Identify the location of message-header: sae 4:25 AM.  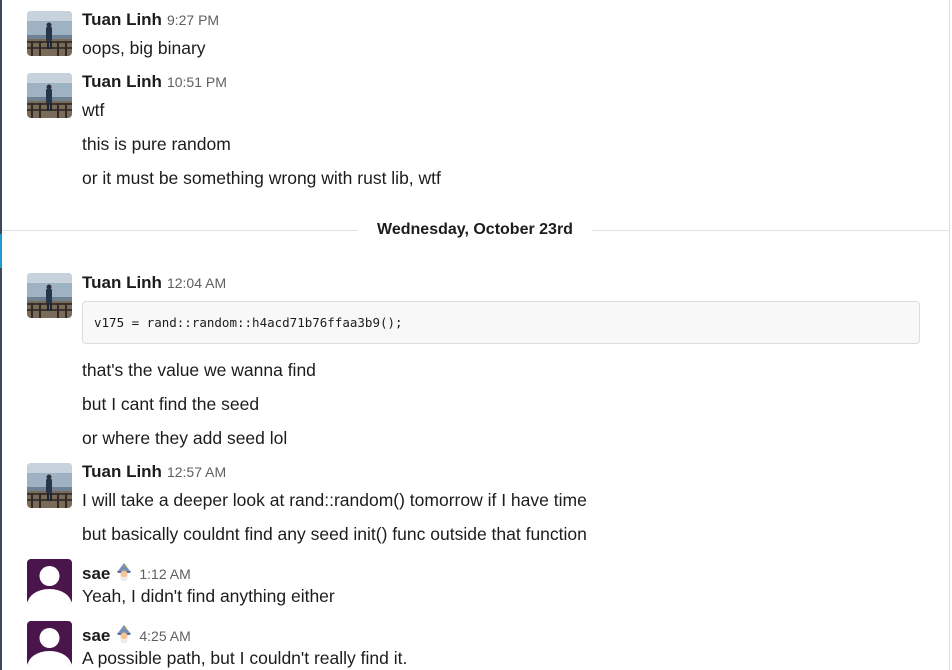
(136, 633).